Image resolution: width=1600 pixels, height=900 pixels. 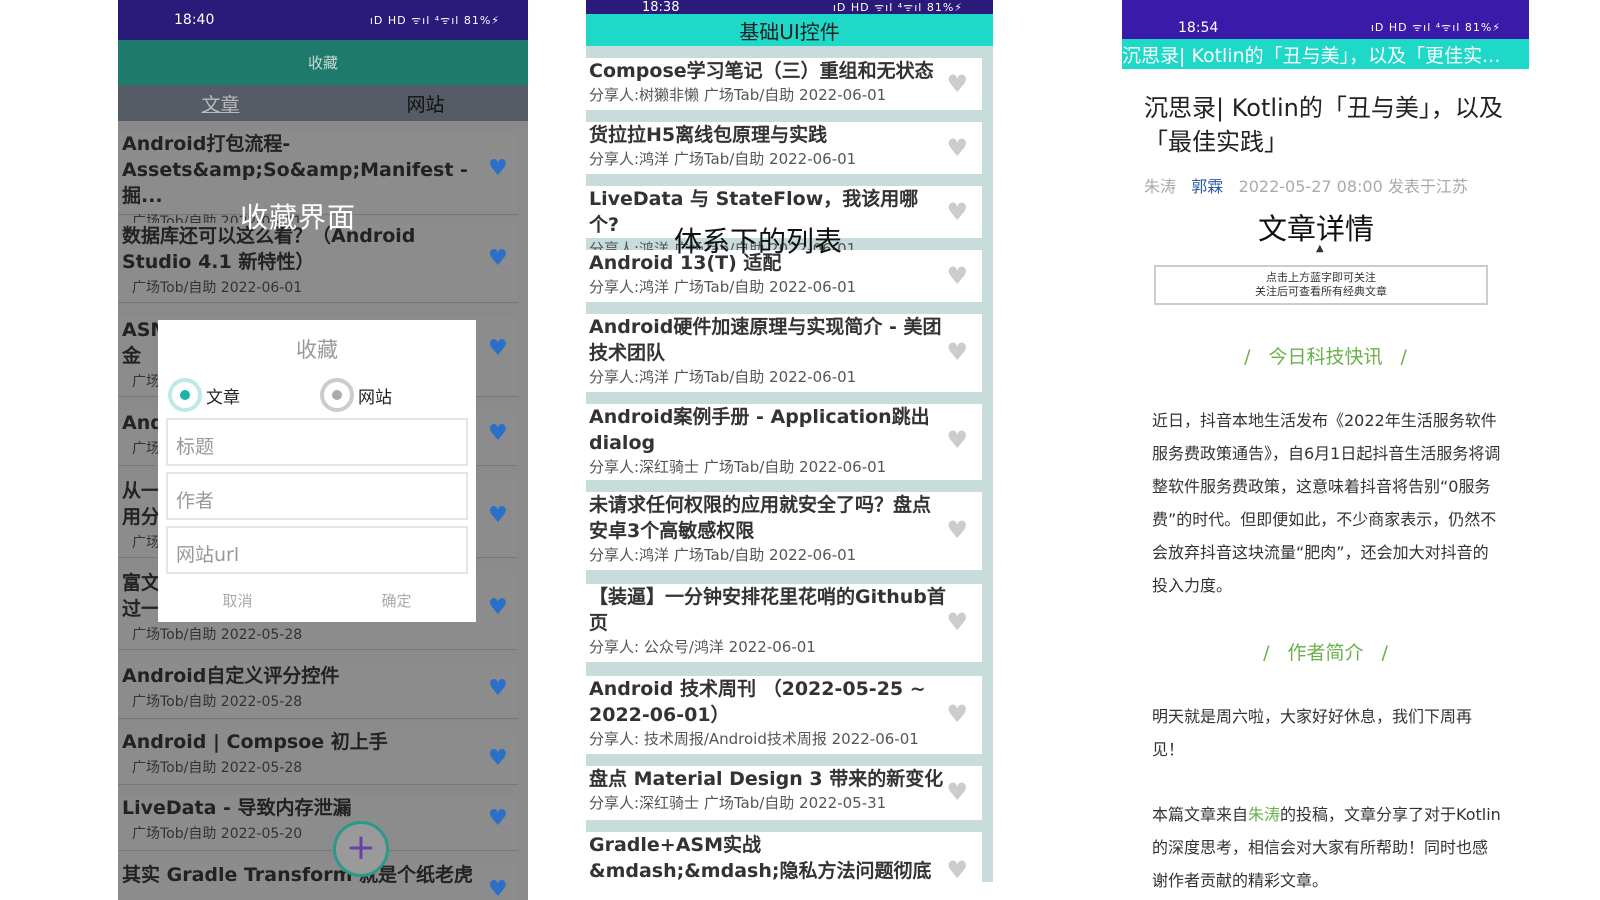 What do you see at coordinates (738, 803) in the screenshot?
I see `item-meta: 分享人:深红骑士 广场Tab/自助 2022-05-31` at bounding box center [738, 803].